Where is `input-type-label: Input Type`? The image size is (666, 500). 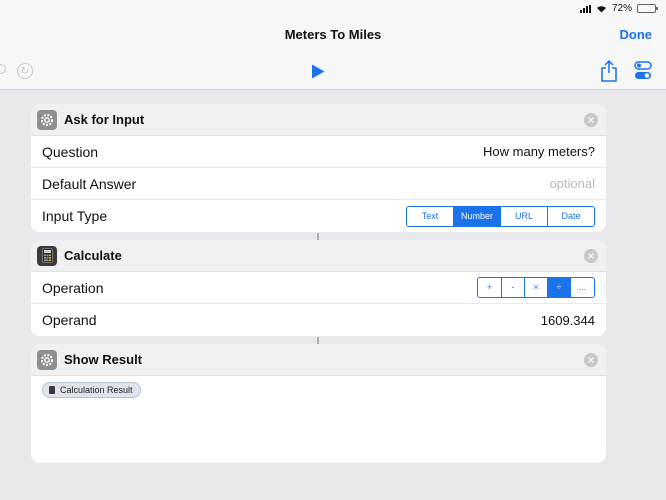 input-type-label: Input Type is located at coordinates (75, 216).